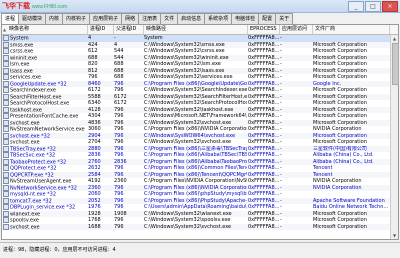 The width and height of the screenshot is (400, 258). What do you see at coordinates (281, 226) in the screenshot?
I see `cell-access: -` at bounding box center [281, 226].